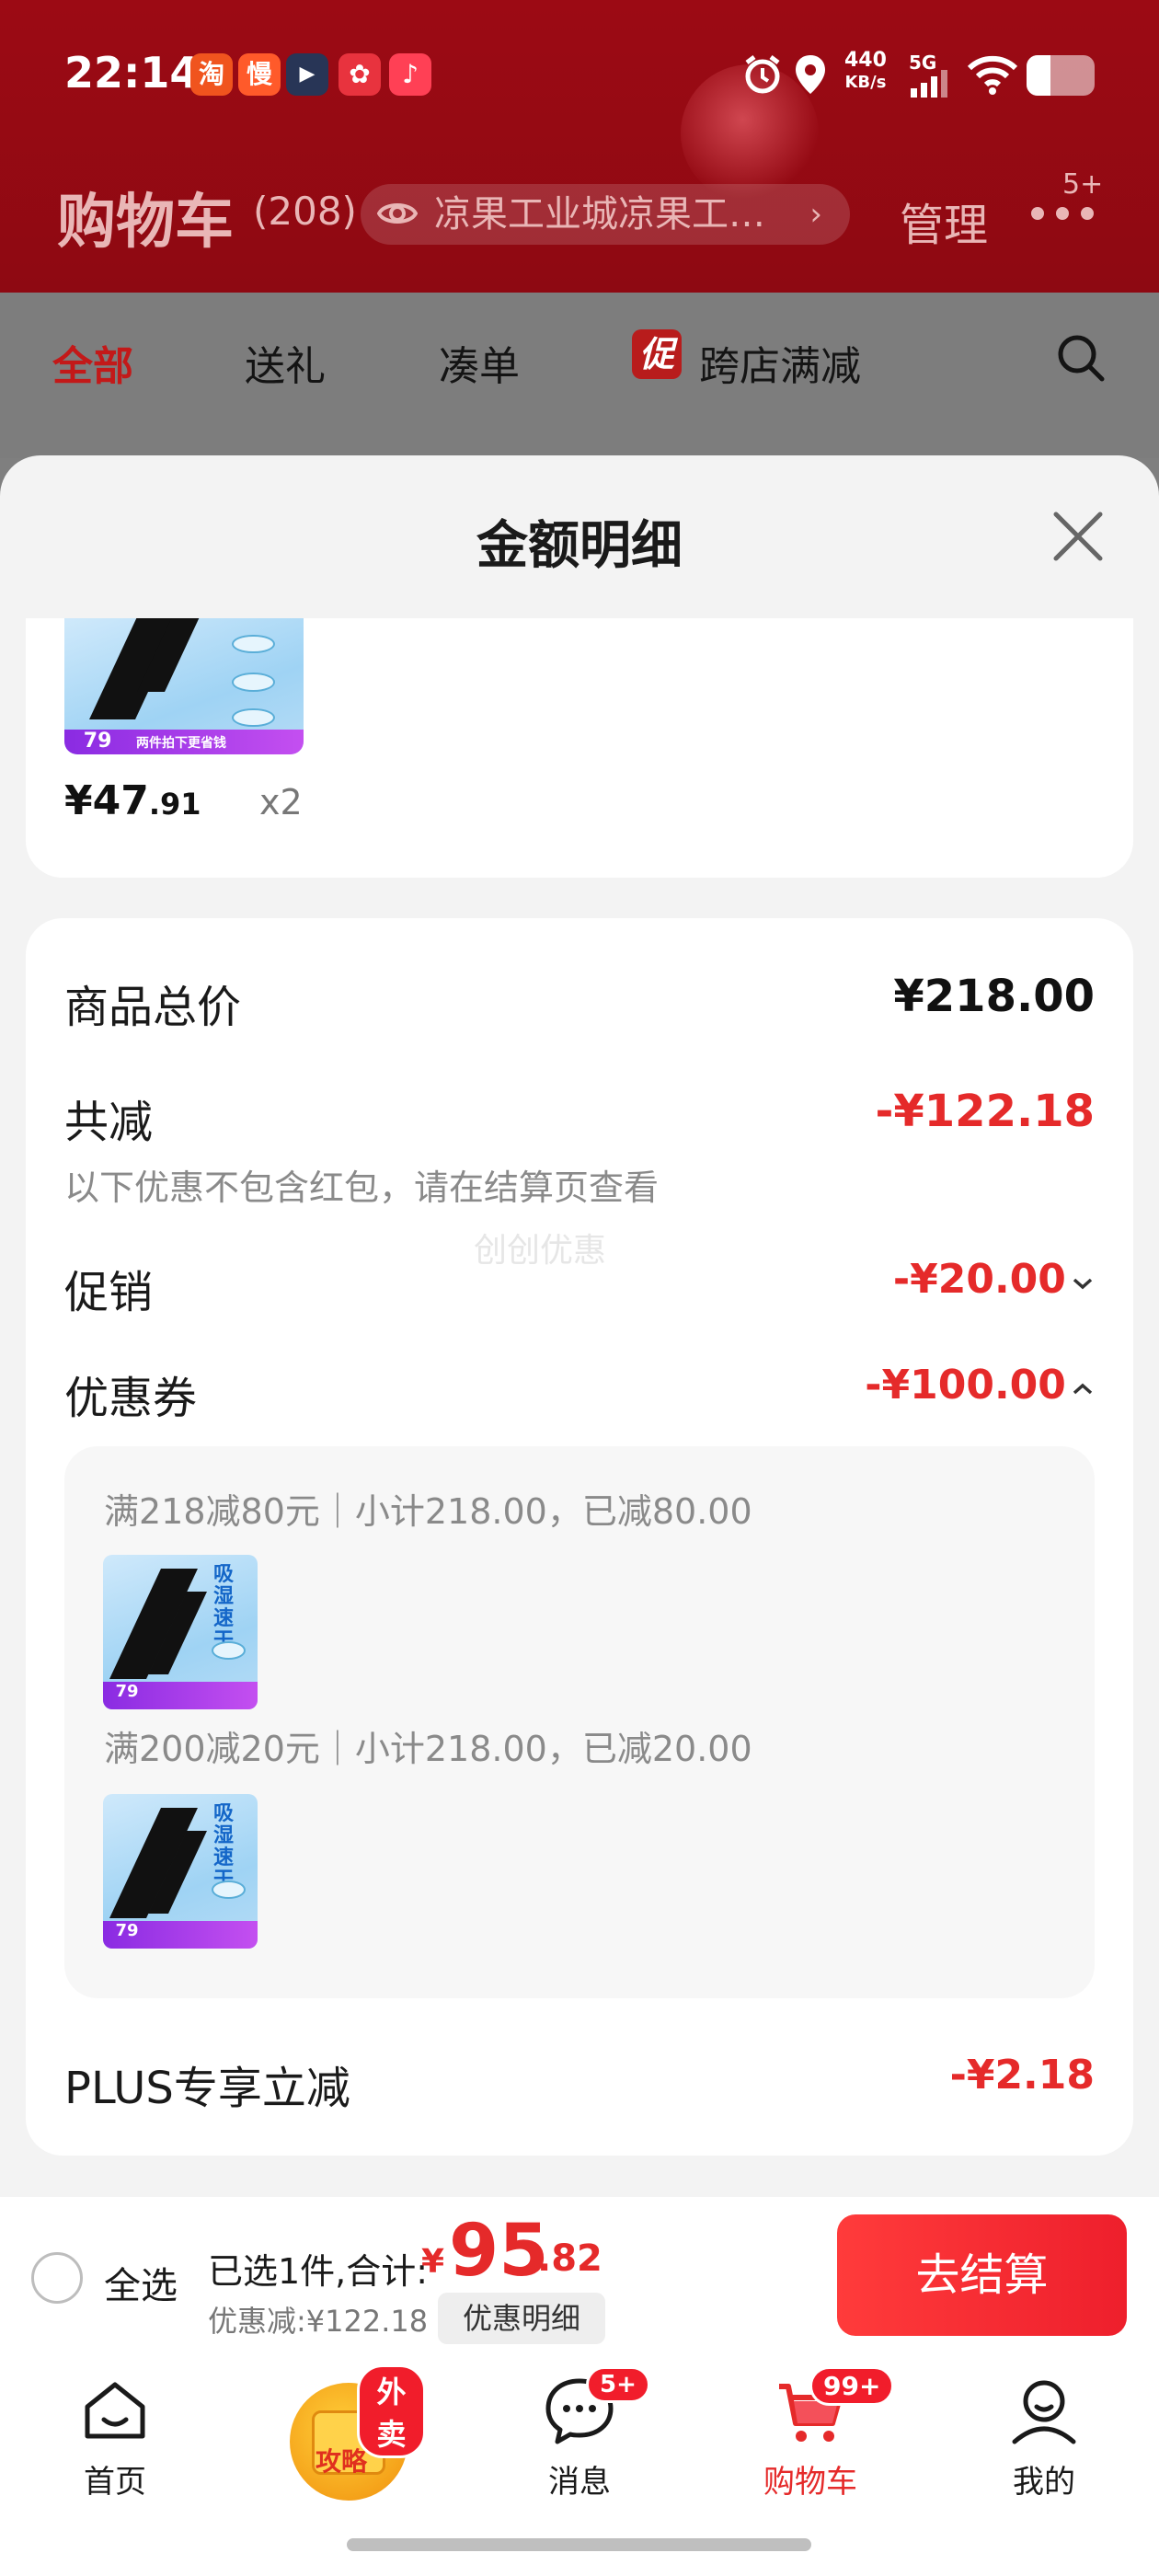 Image resolution: width=1159 pixels, height=2576 pixels. Describe the element at coordinates (579, 2544) in the screenshot. I see `gesture-home-bar` at that location.